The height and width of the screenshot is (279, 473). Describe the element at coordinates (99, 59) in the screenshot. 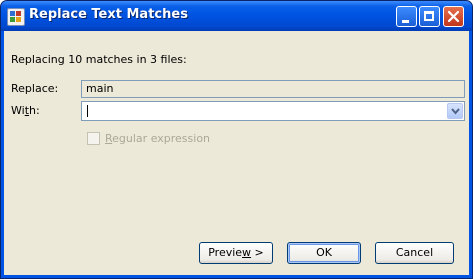

I see `summary-text: Replacing 10 matches in 3 files:` at that location.